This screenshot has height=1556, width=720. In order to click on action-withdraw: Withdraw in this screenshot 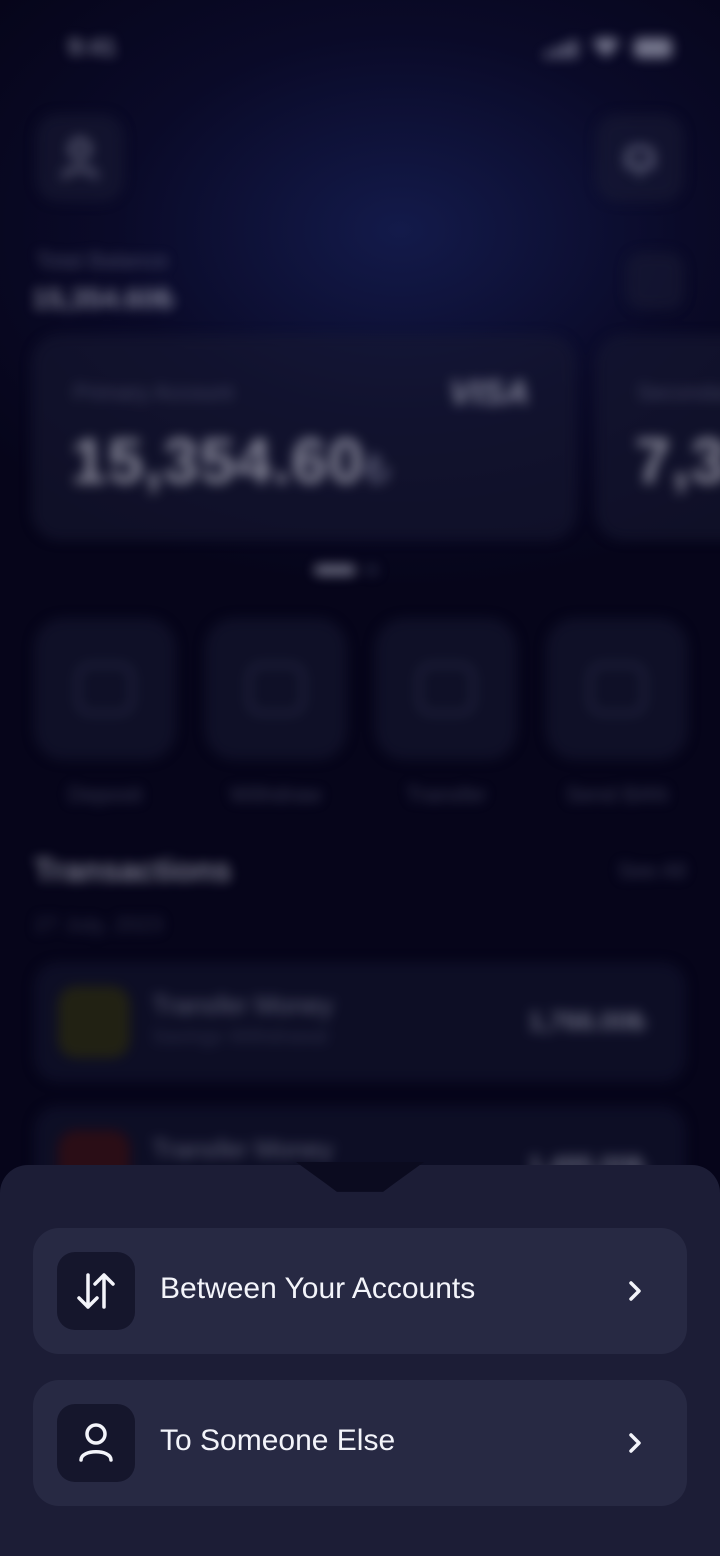, I will do `click(275, 713)`.